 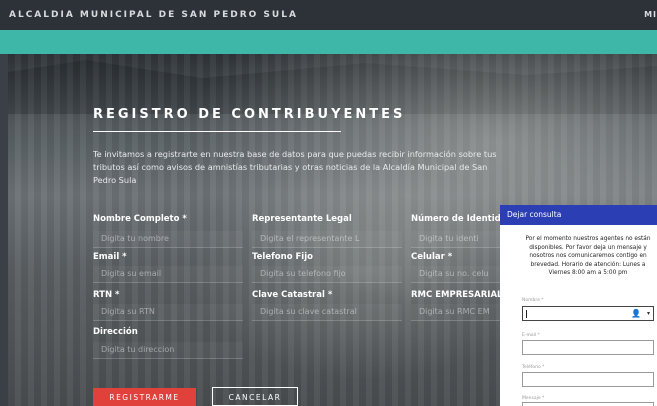 I want to click on text-caret, so click(x=526, y=314).